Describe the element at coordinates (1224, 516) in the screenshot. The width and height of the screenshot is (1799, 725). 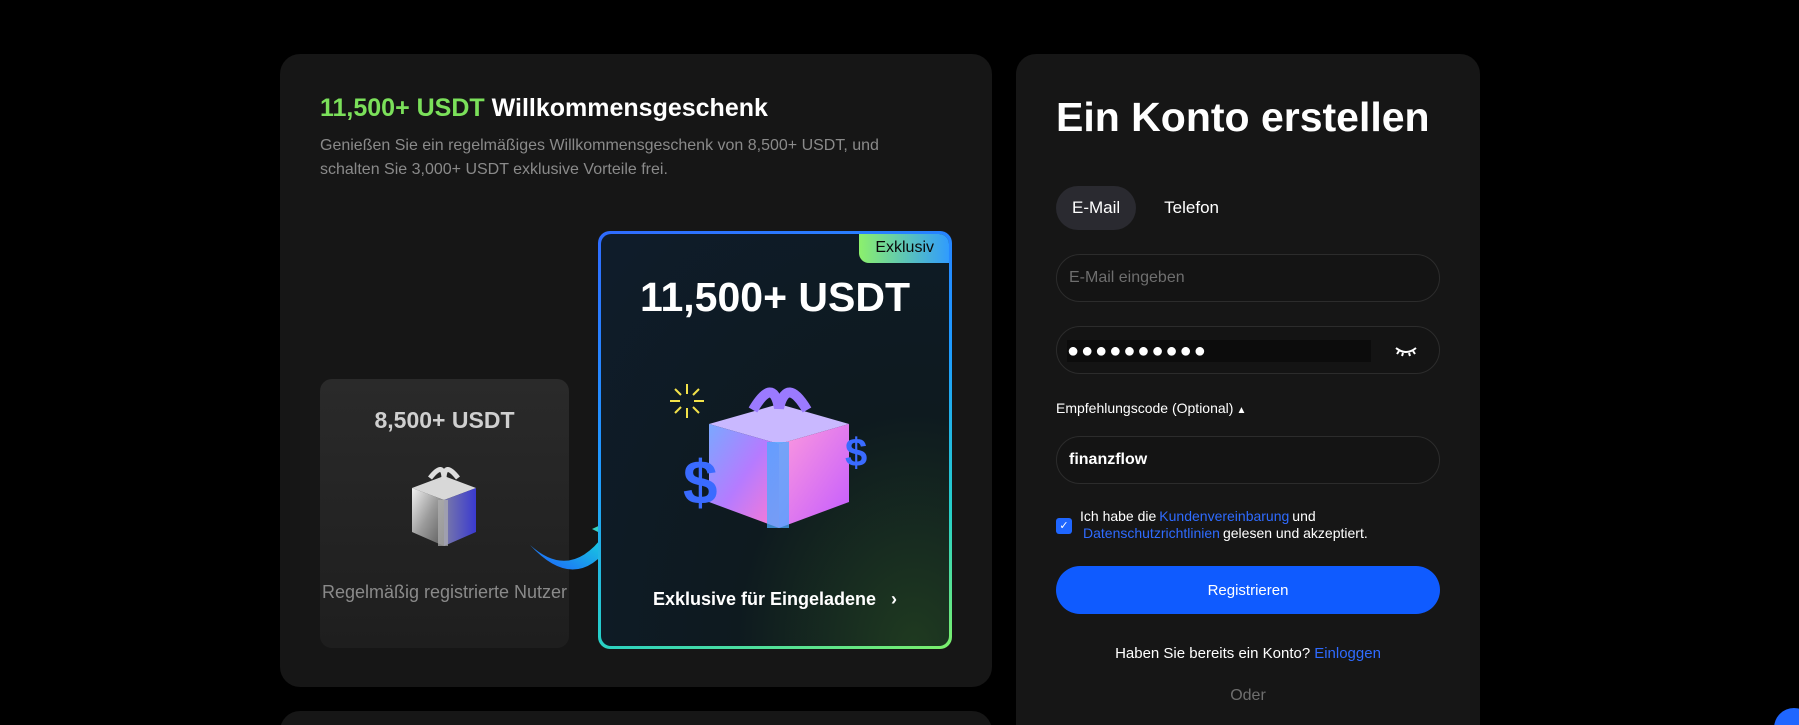
I see `customer-agreement-link: Kundenvereinbarung` at that location.